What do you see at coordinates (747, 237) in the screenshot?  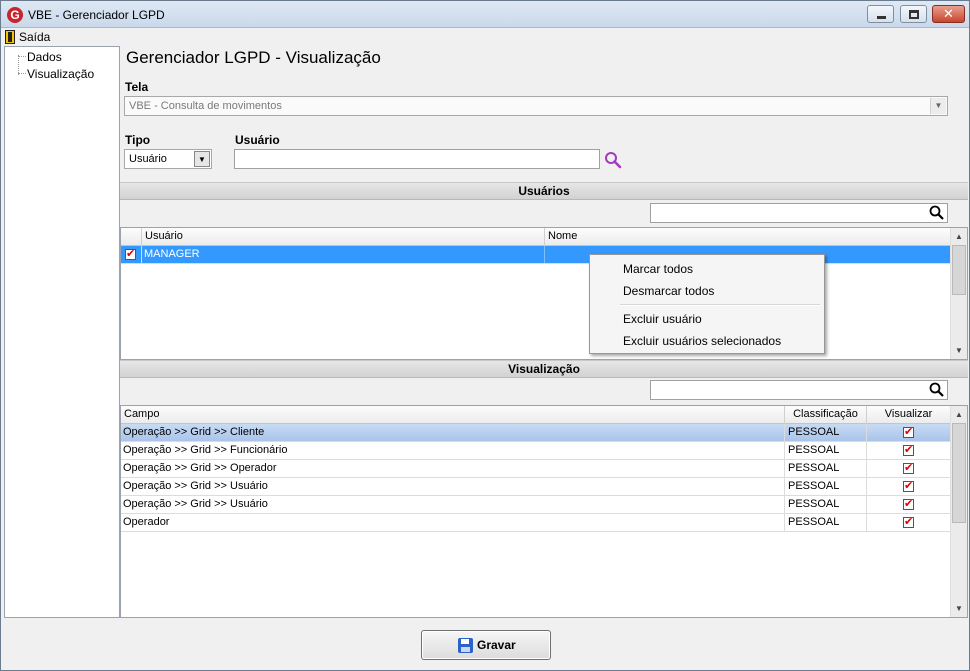 I see `column-header-nome: Nome` at bounding box center [747, 237].